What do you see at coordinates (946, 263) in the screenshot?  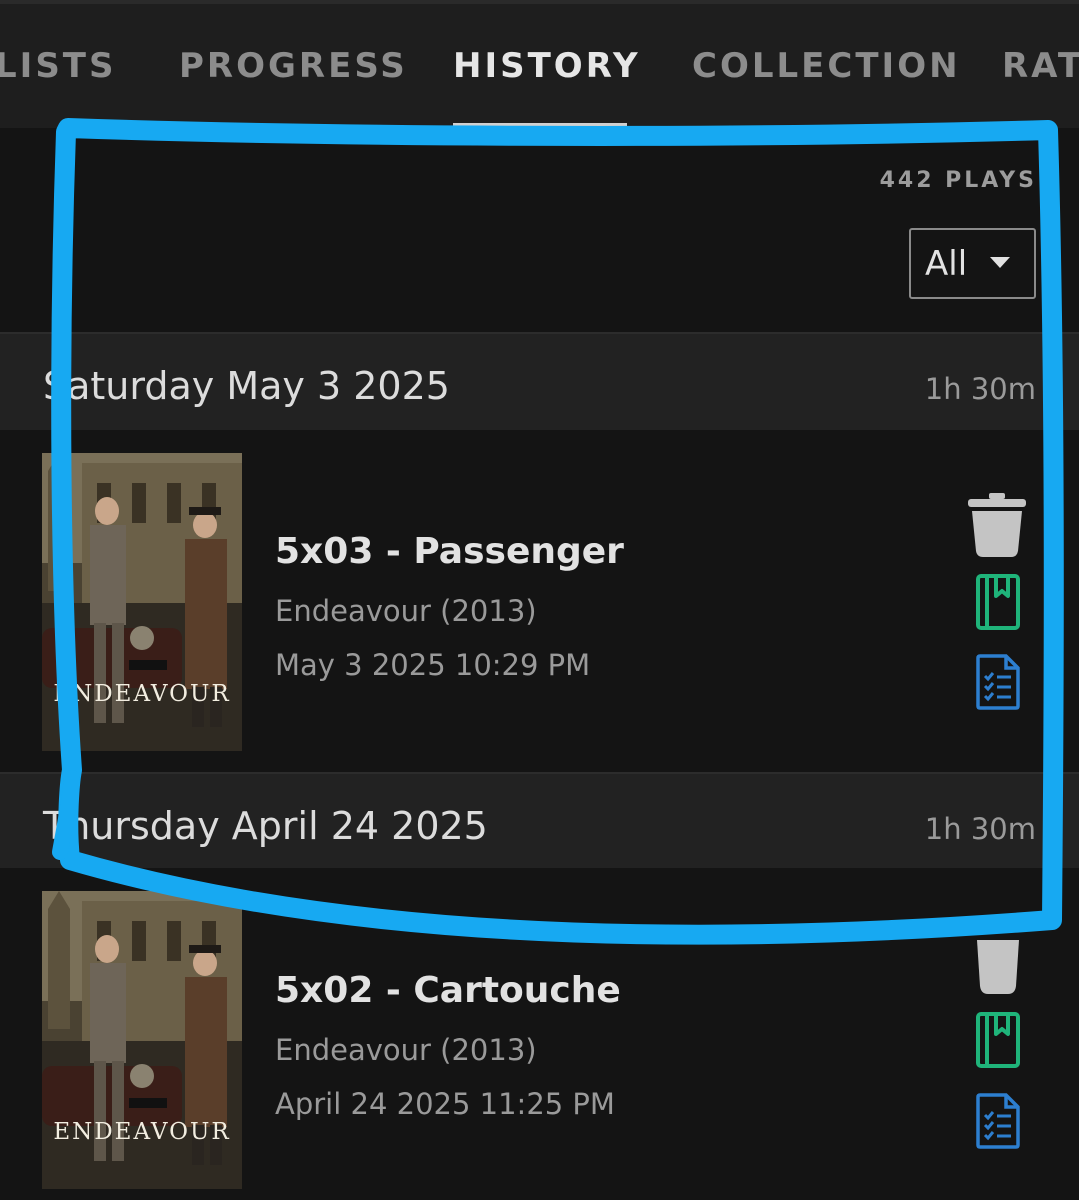 I see `filter-selected-value: All` at bounding box center [946, 263].